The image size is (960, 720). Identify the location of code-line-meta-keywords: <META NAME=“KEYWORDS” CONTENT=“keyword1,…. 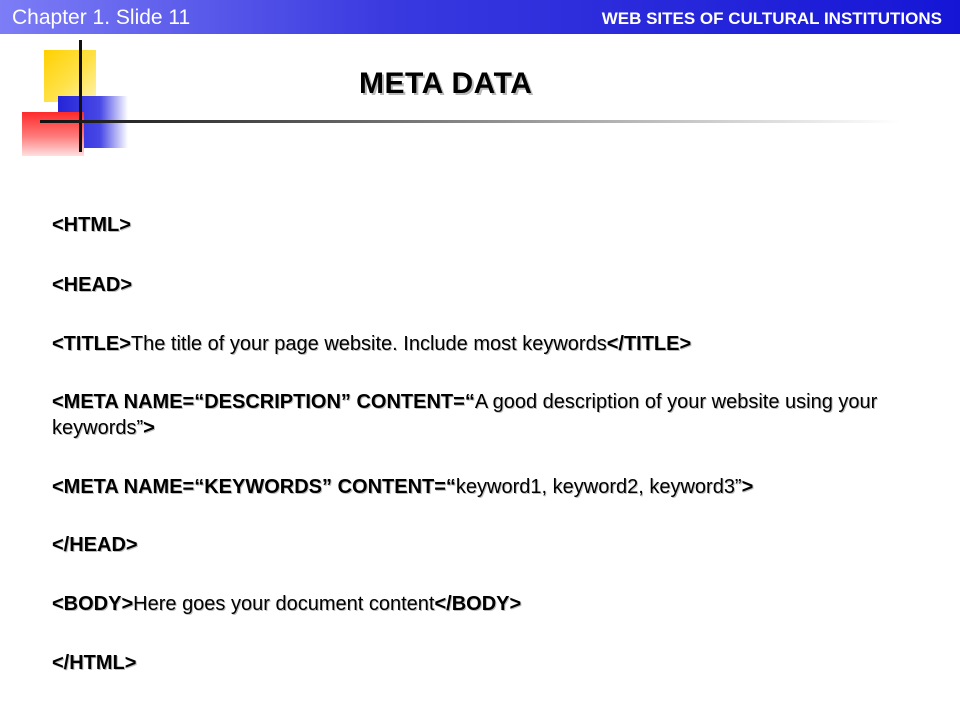
(492, 487).